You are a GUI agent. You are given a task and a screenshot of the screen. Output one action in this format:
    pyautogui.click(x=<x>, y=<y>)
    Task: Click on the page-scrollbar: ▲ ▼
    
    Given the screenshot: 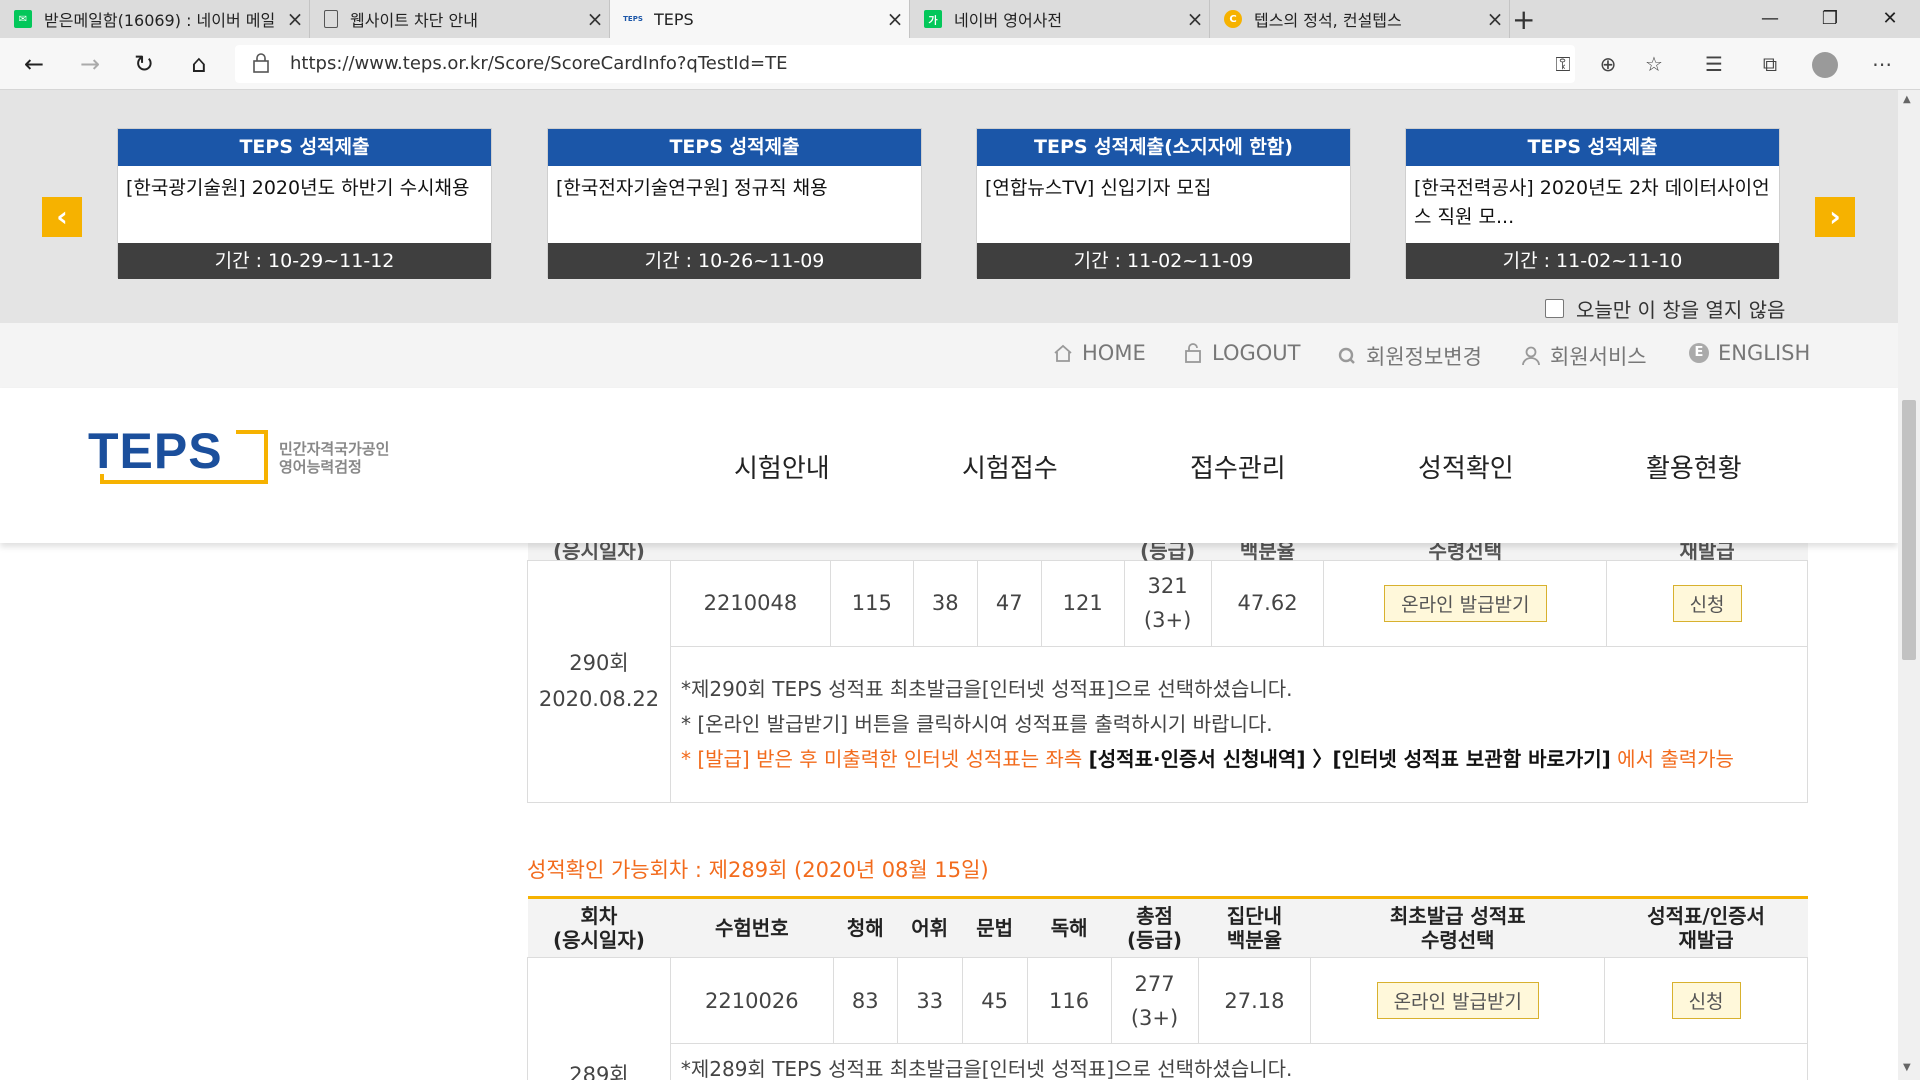 What is the action you would take?
    pyautogui.click(x=1909, y=585)
    